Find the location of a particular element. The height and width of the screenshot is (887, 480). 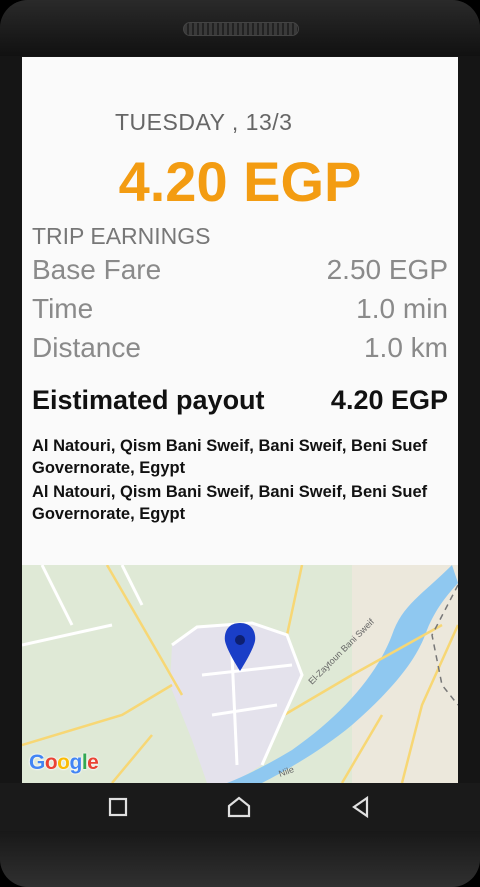

back-button is located at coordinates (361, 807).